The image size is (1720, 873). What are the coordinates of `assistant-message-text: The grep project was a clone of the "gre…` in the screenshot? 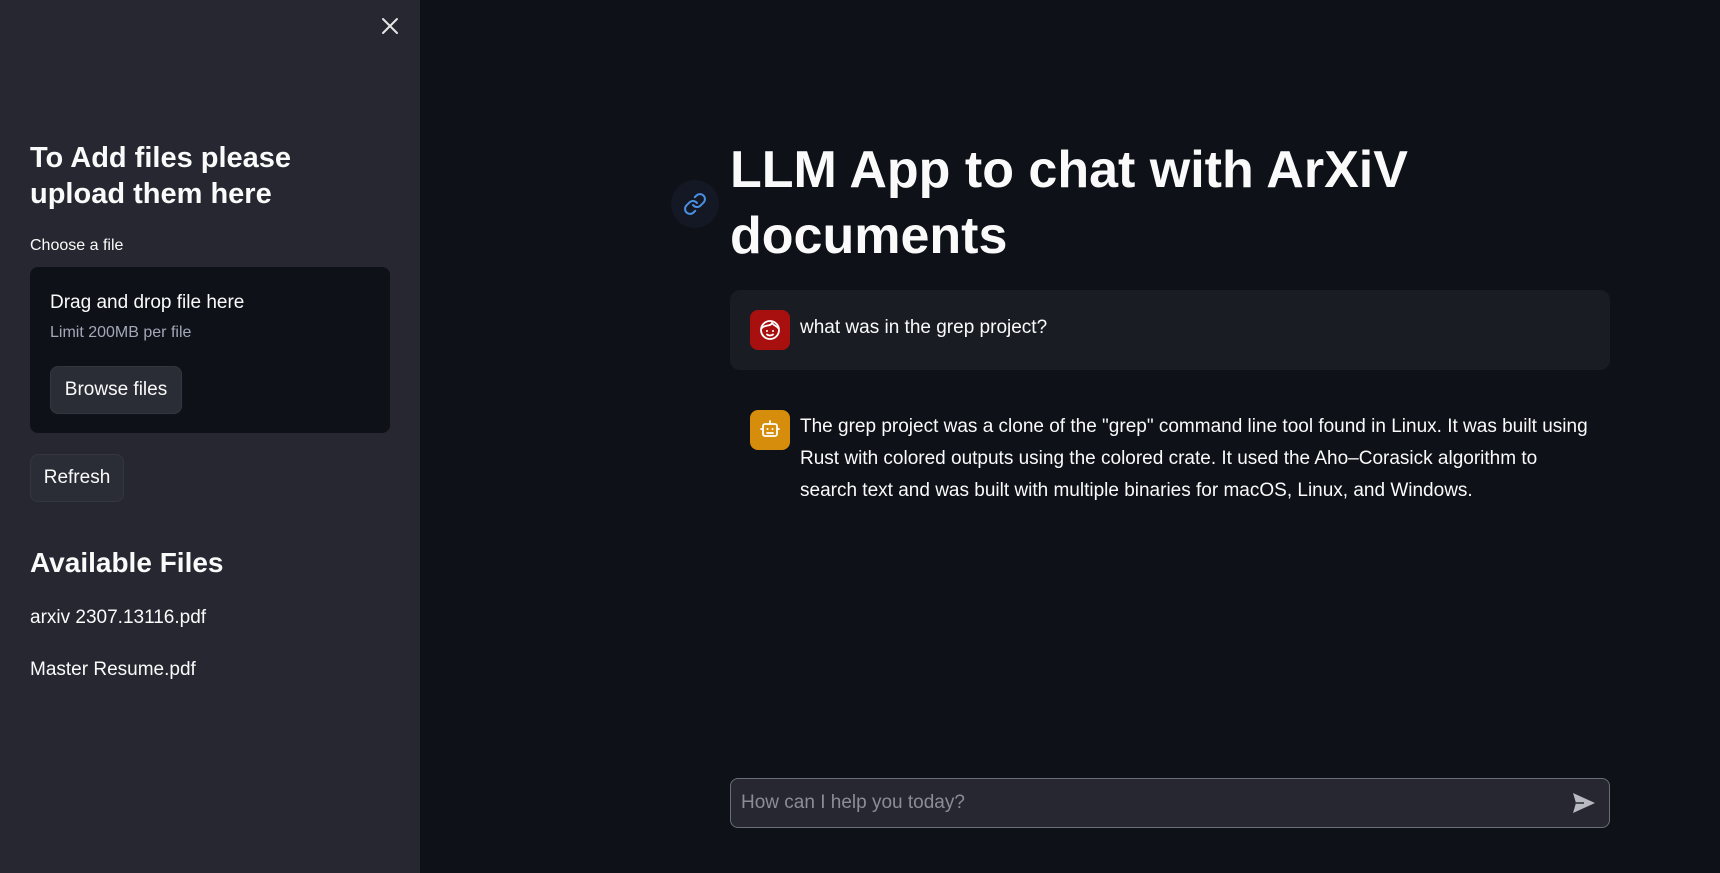 It's located at (1194, 458).